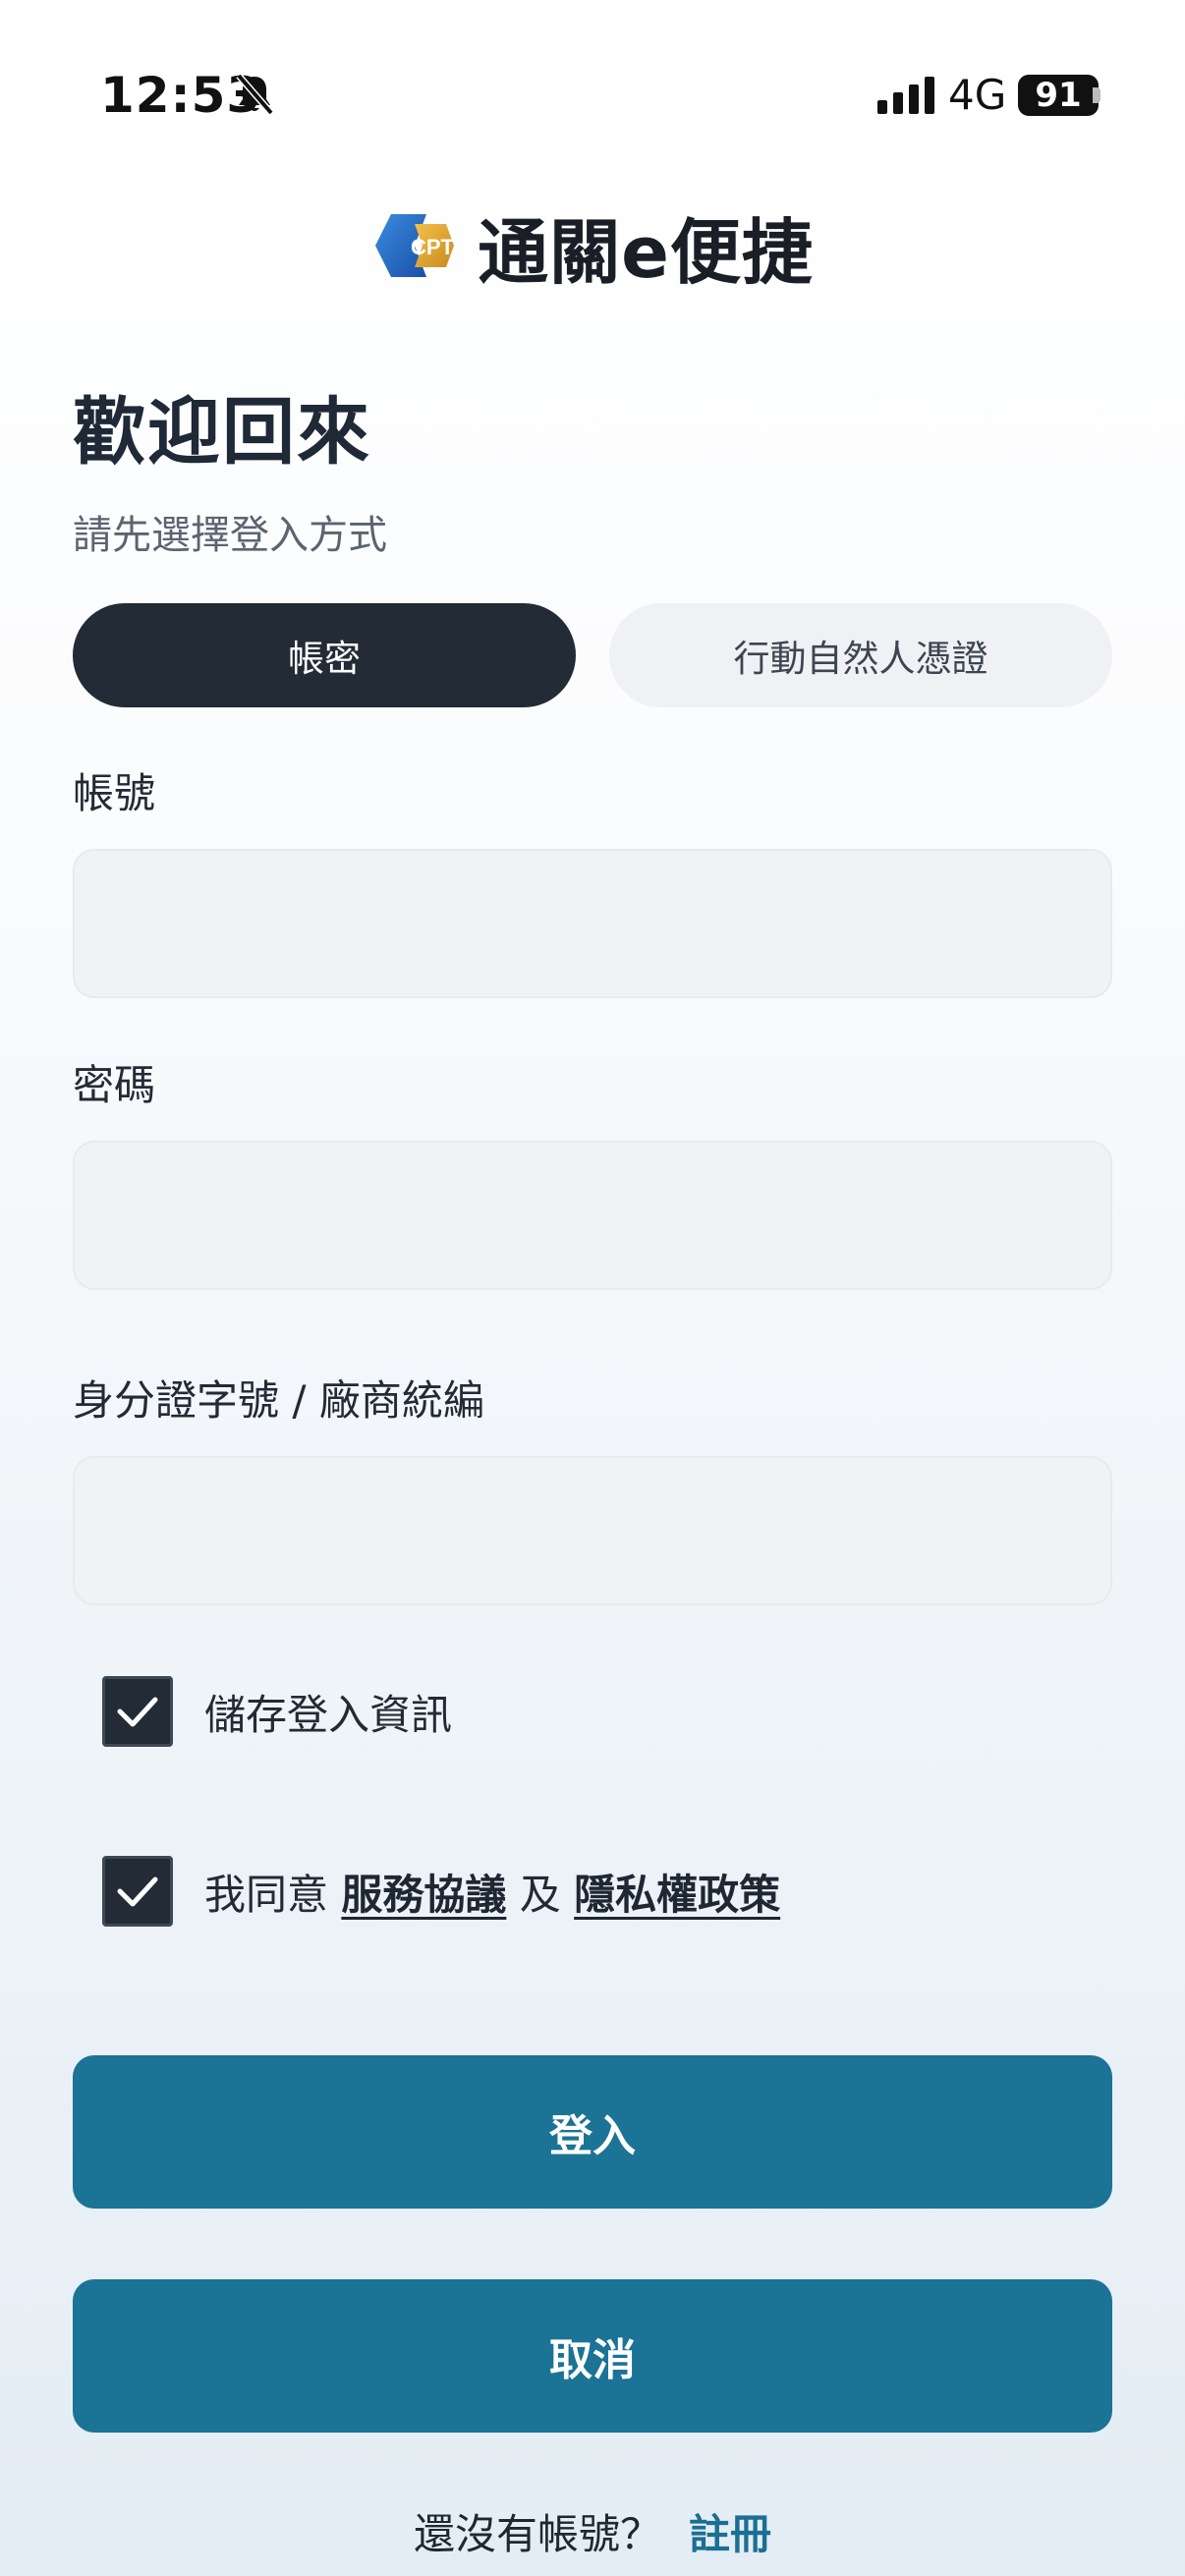 This screenshot has height=2576, width=1185. Describe the element at coordinates (424, 1895) in the screenshot. I see `terms-of-service-link: 服務協議` at that location.